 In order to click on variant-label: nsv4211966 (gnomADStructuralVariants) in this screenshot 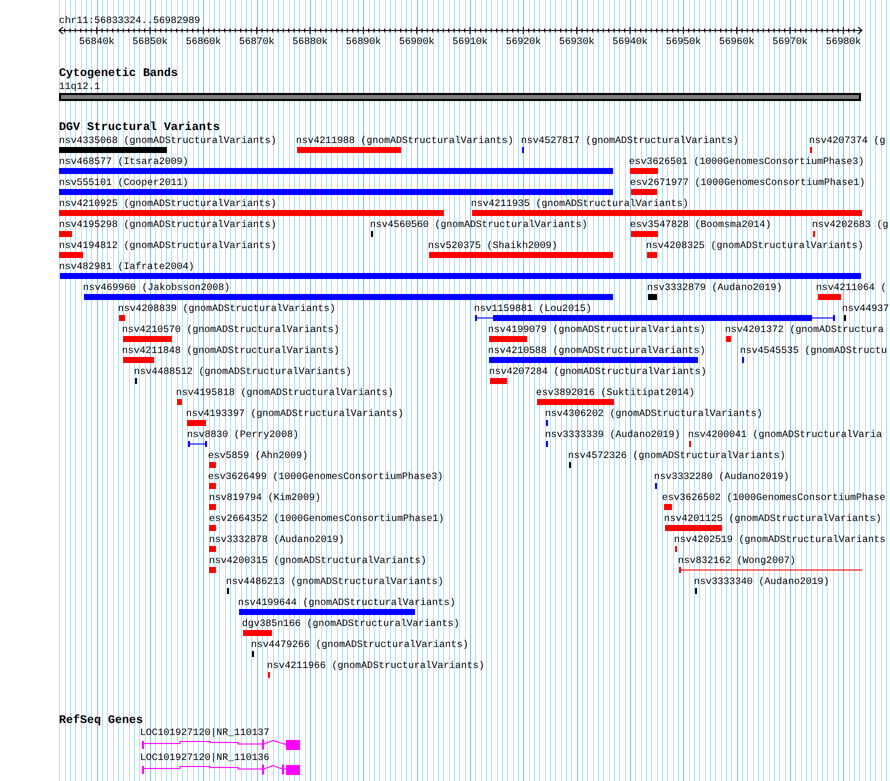, I will do `click(376, 665)`.